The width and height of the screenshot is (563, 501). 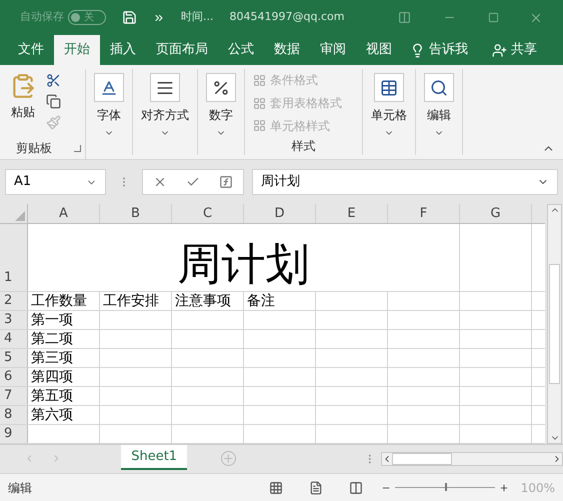 I want to click on table-cell: 周计划, so click(x=244, y=257).